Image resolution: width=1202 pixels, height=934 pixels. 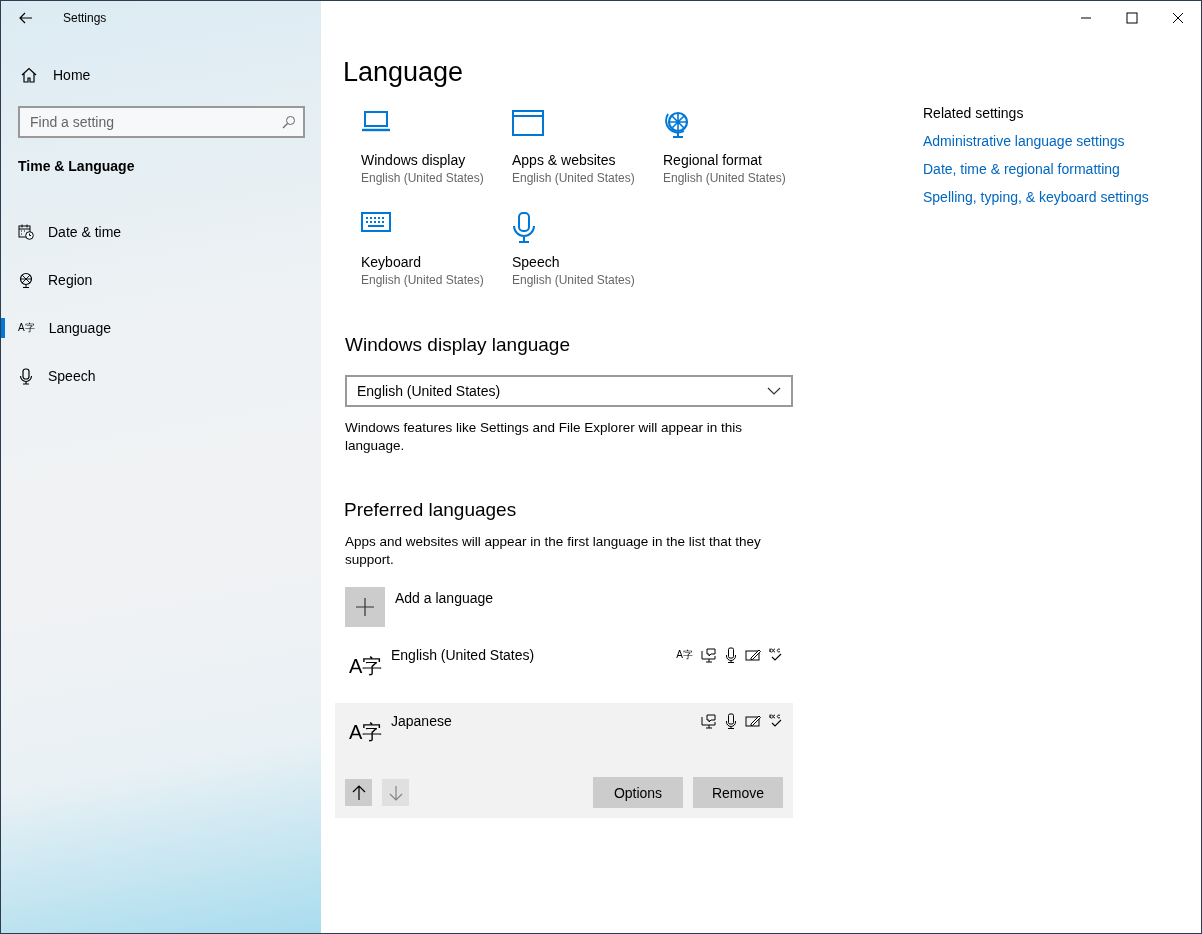 I want to click on description-text: Apps and websites will appear in the first language in the list that they support., so click(x=553, y=551).